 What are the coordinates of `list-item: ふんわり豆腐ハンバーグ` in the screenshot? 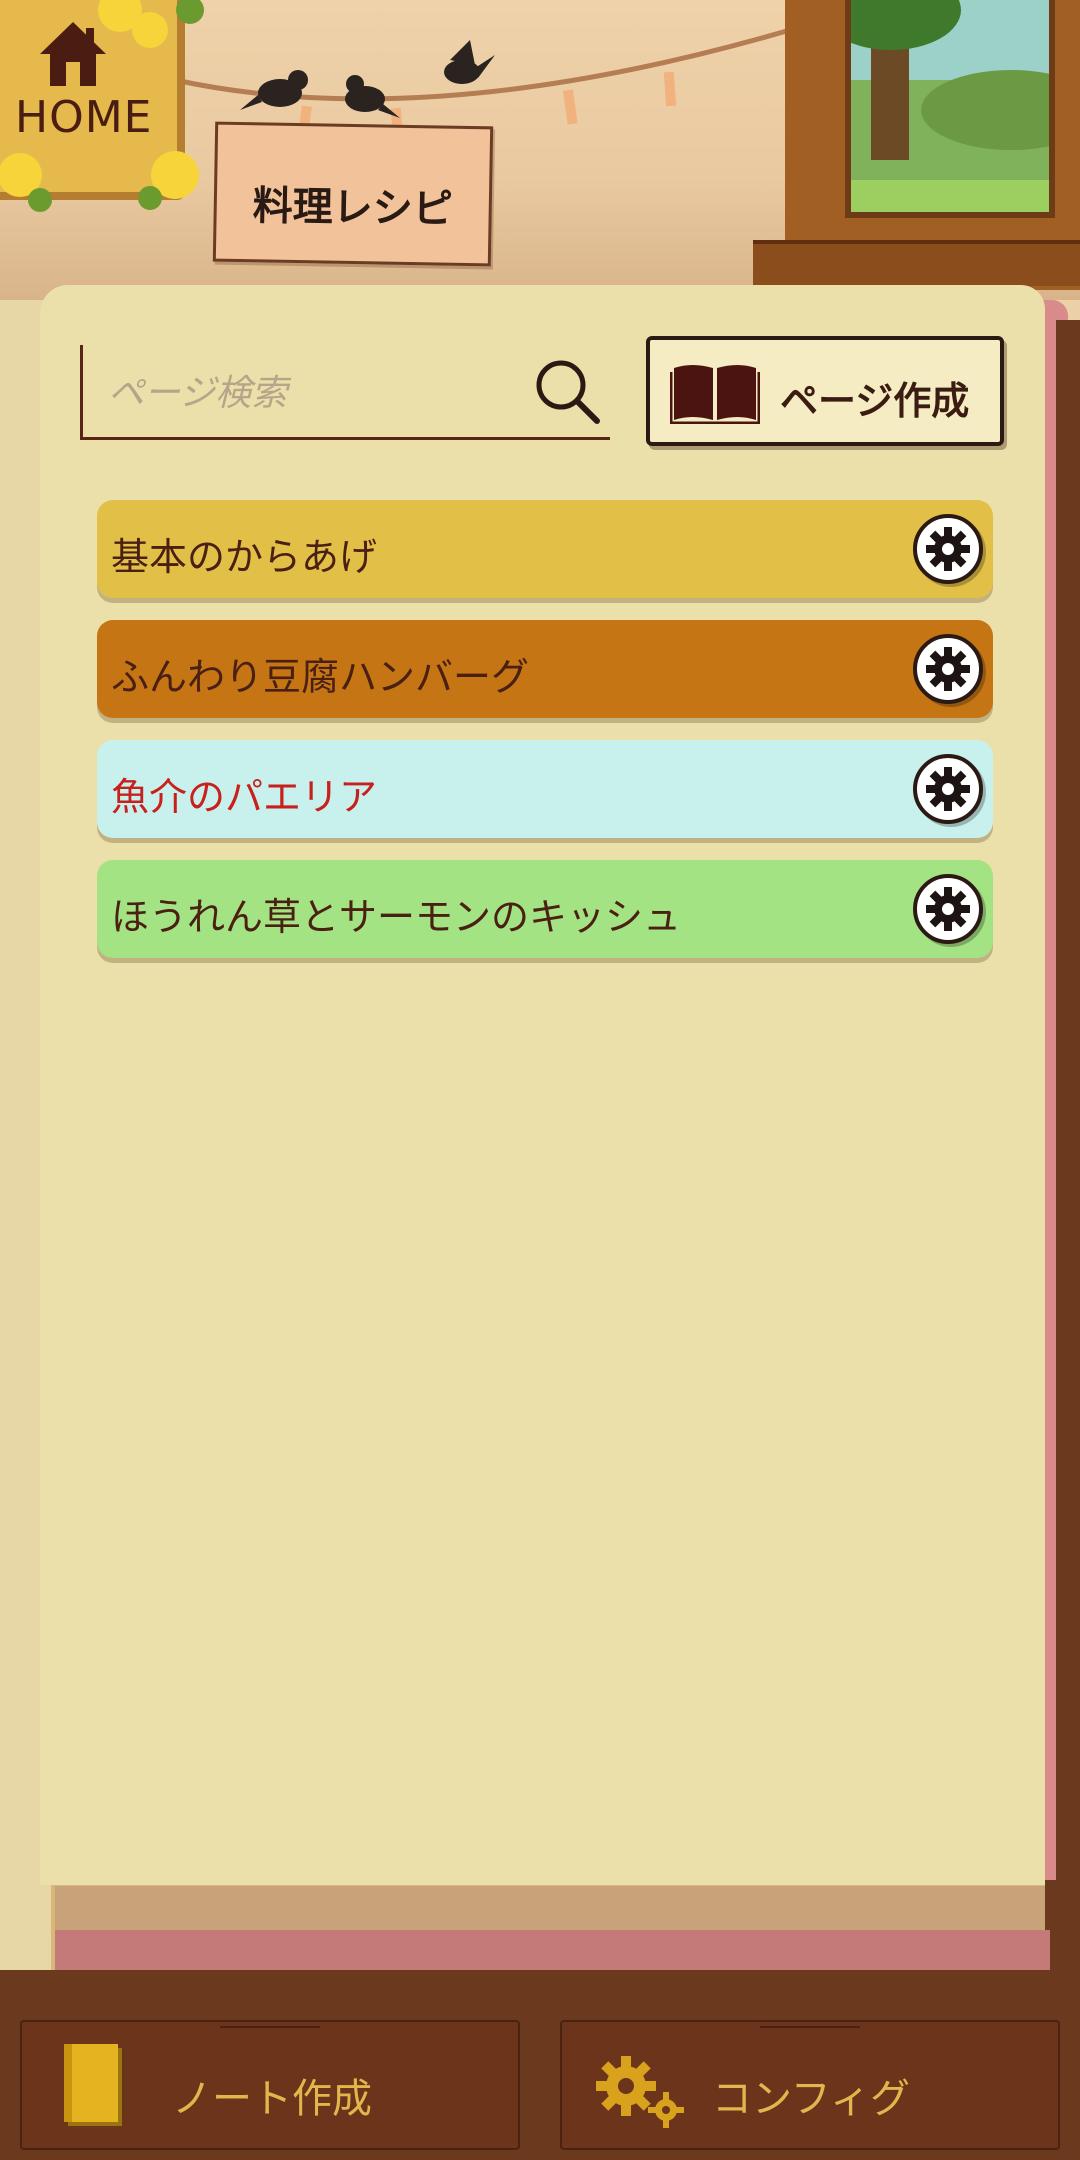 It's located at (545, 669).